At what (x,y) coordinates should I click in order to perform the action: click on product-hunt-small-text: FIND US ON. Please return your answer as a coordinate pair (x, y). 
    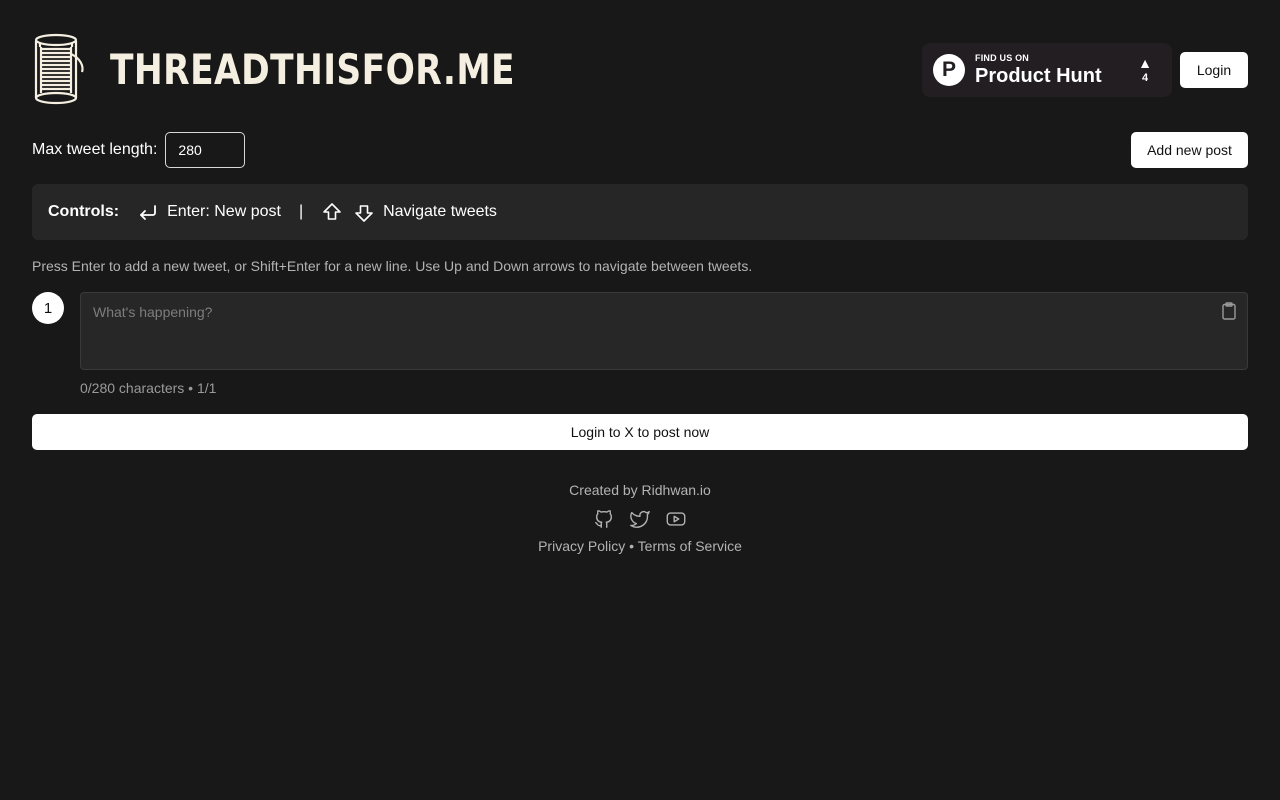
    Looking at the image, I should click on (1002, 58).